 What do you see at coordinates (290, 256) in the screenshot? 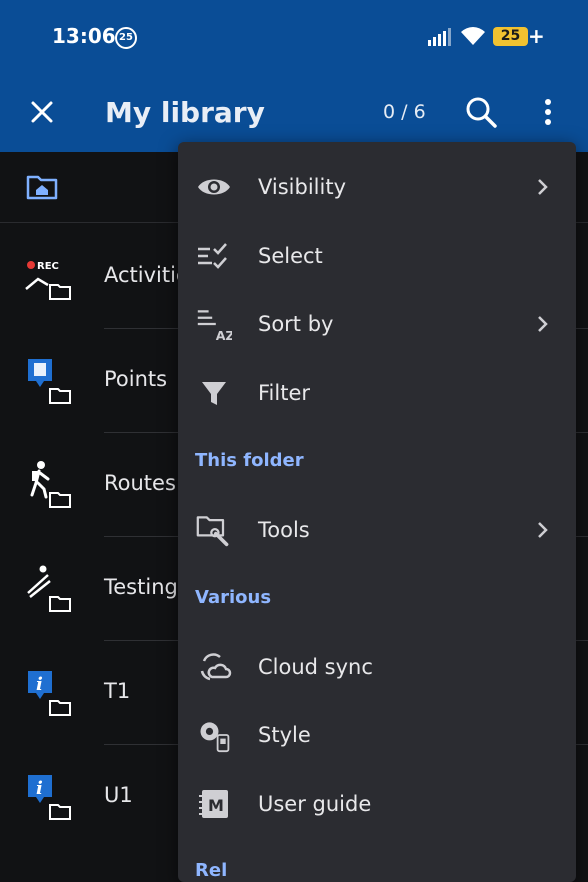
I see `menu-item-label: Select` at bounding box center [290, 256].